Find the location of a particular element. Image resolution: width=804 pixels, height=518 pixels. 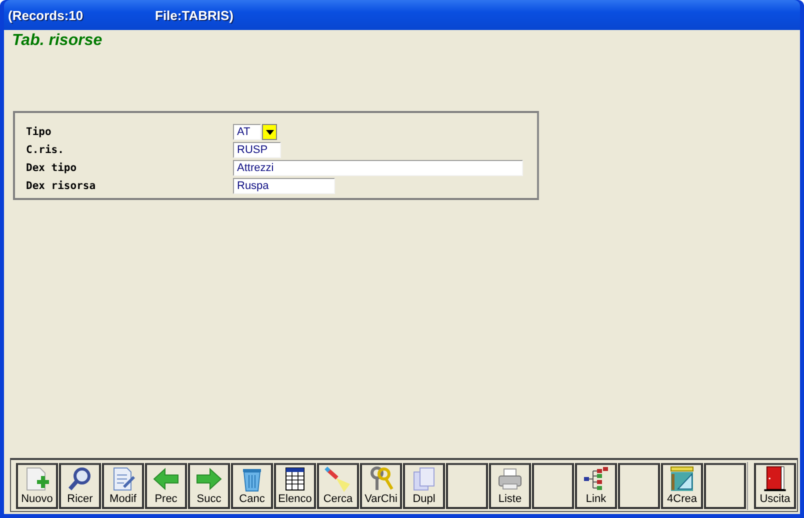

right-arrow-icon is located at coordinates (209, 479).